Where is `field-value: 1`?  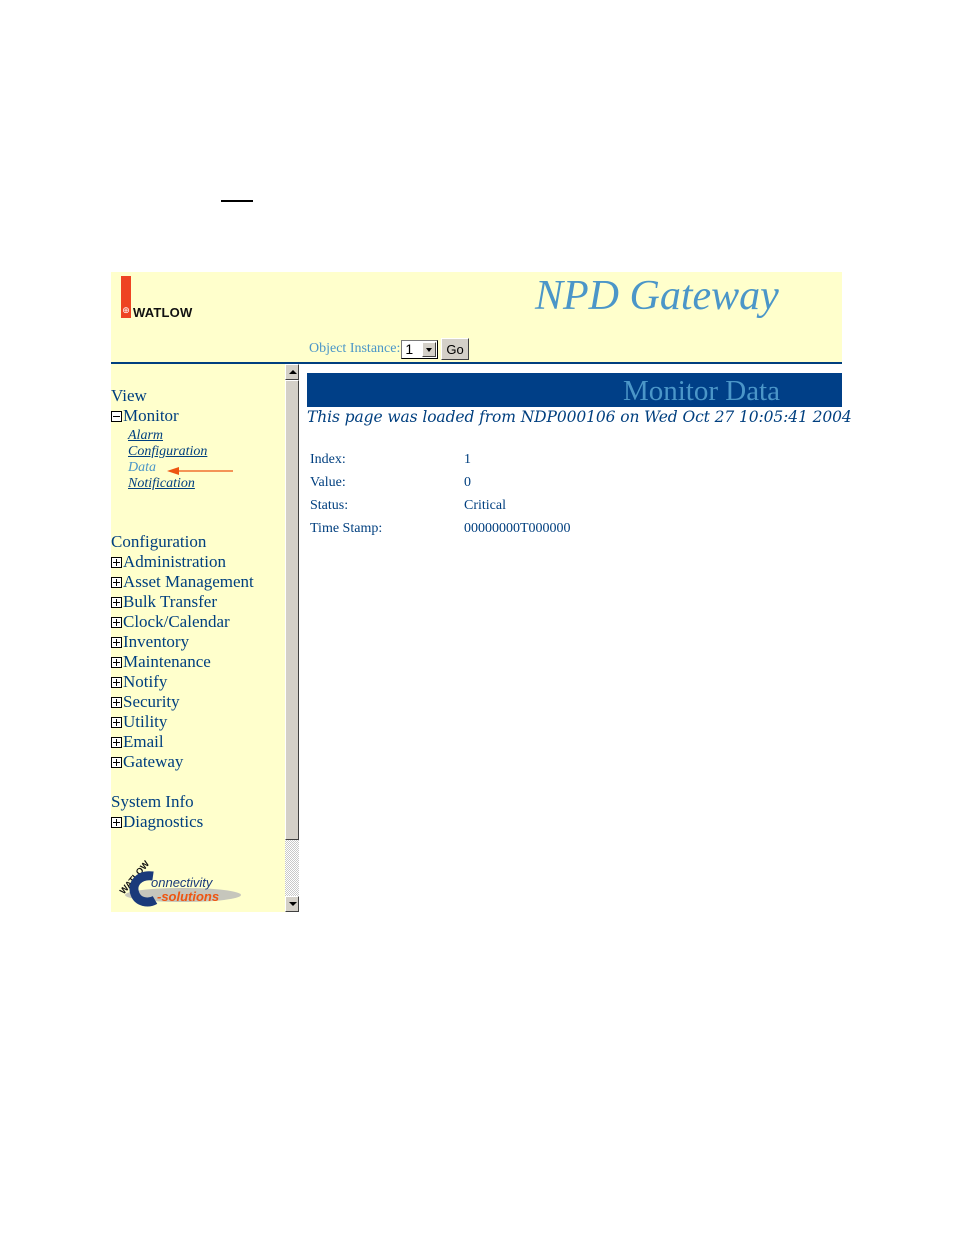 field-value: 1 is located at coordinates (467, 459).